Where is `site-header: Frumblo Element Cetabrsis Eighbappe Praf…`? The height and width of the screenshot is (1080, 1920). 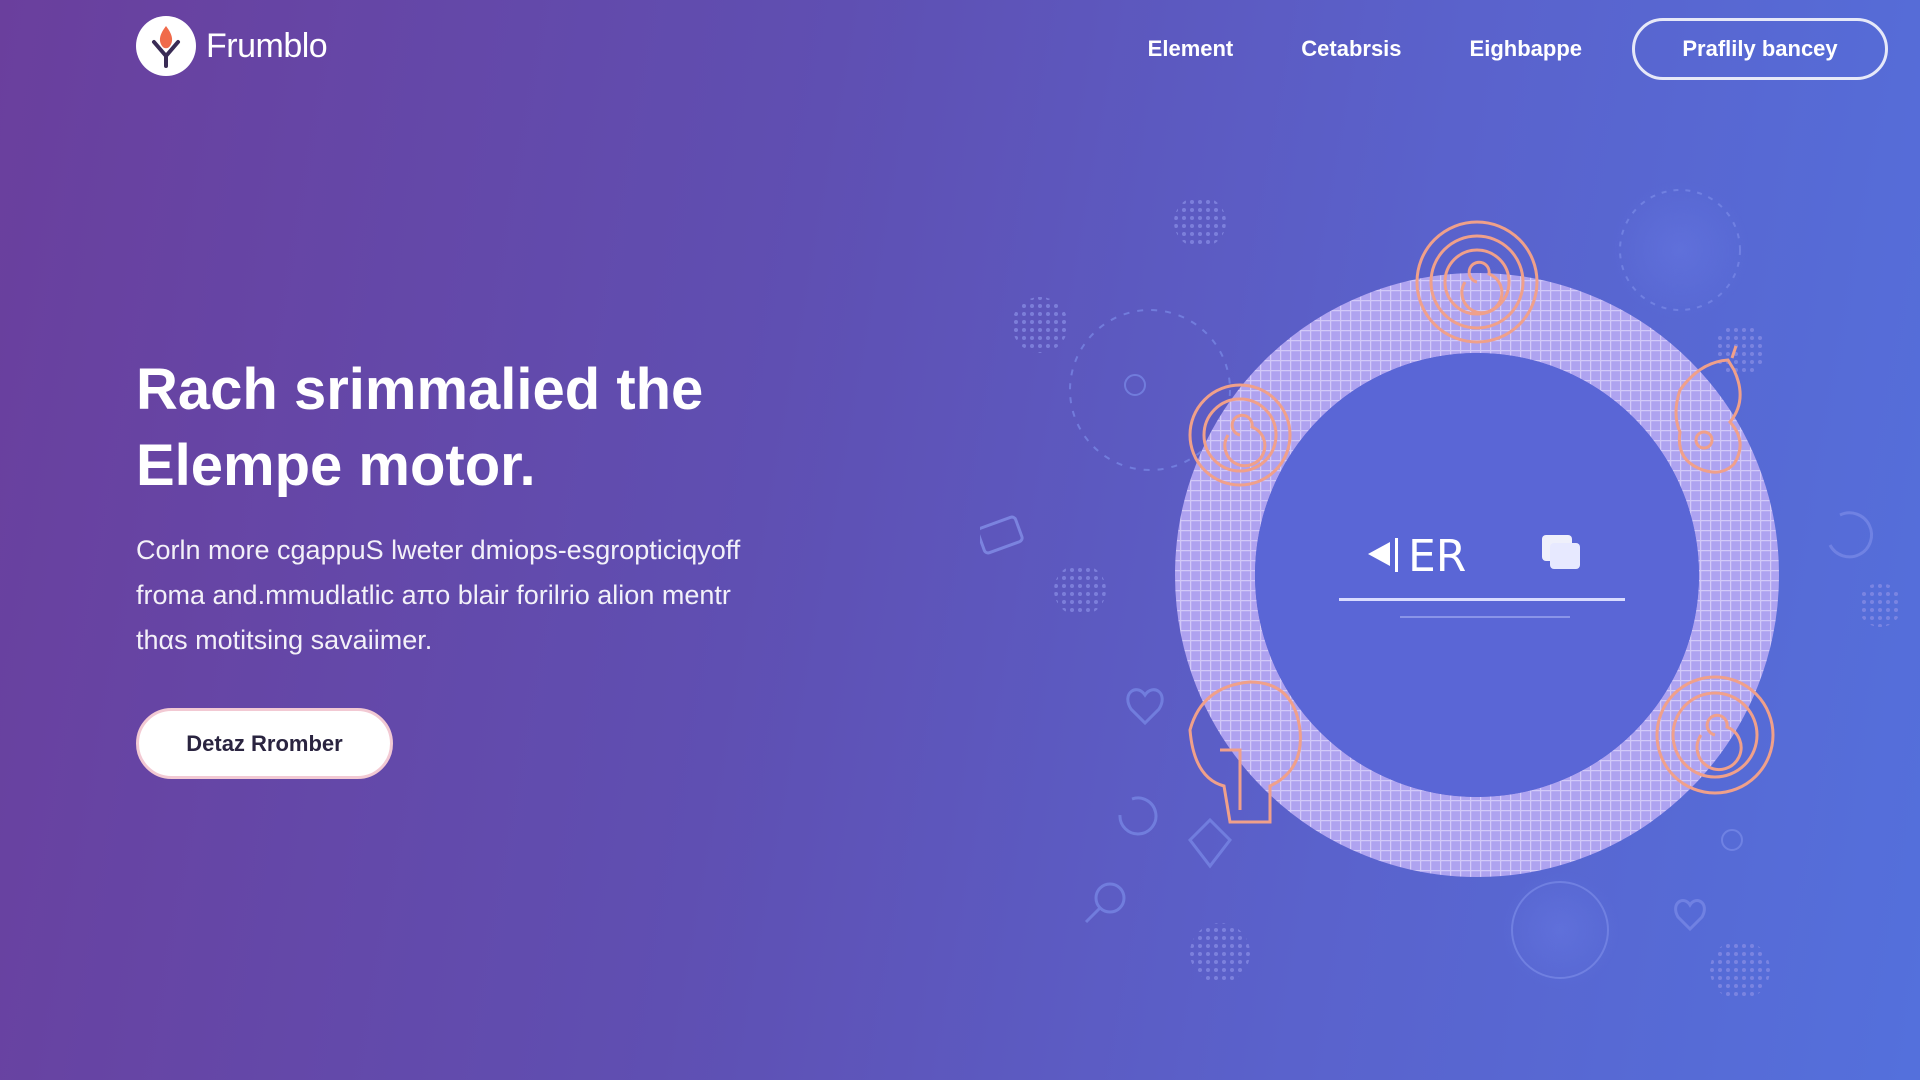
site-header: Frumblo Element Cetabrsis Eighbappe Praf… is located at coordinates (960, 50).